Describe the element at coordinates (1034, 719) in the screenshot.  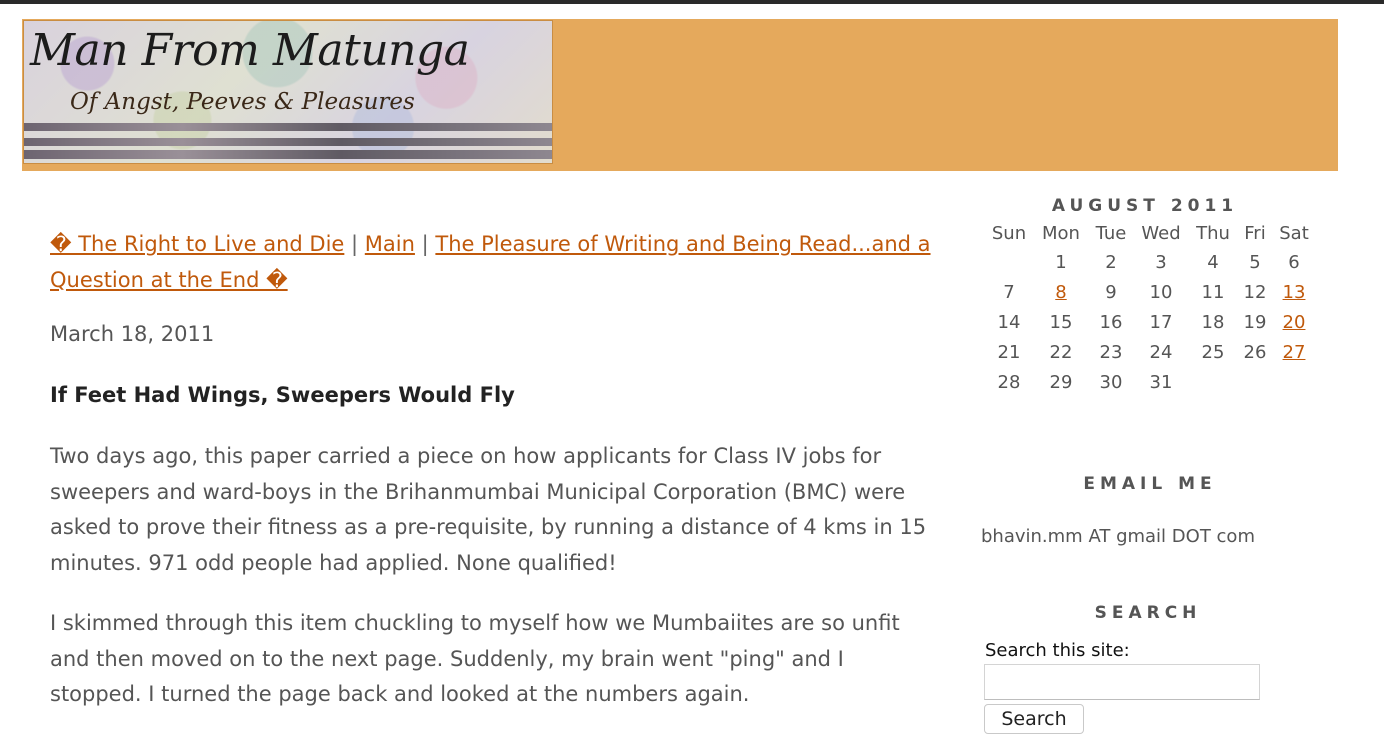
I see `search-button: Search` at that location.